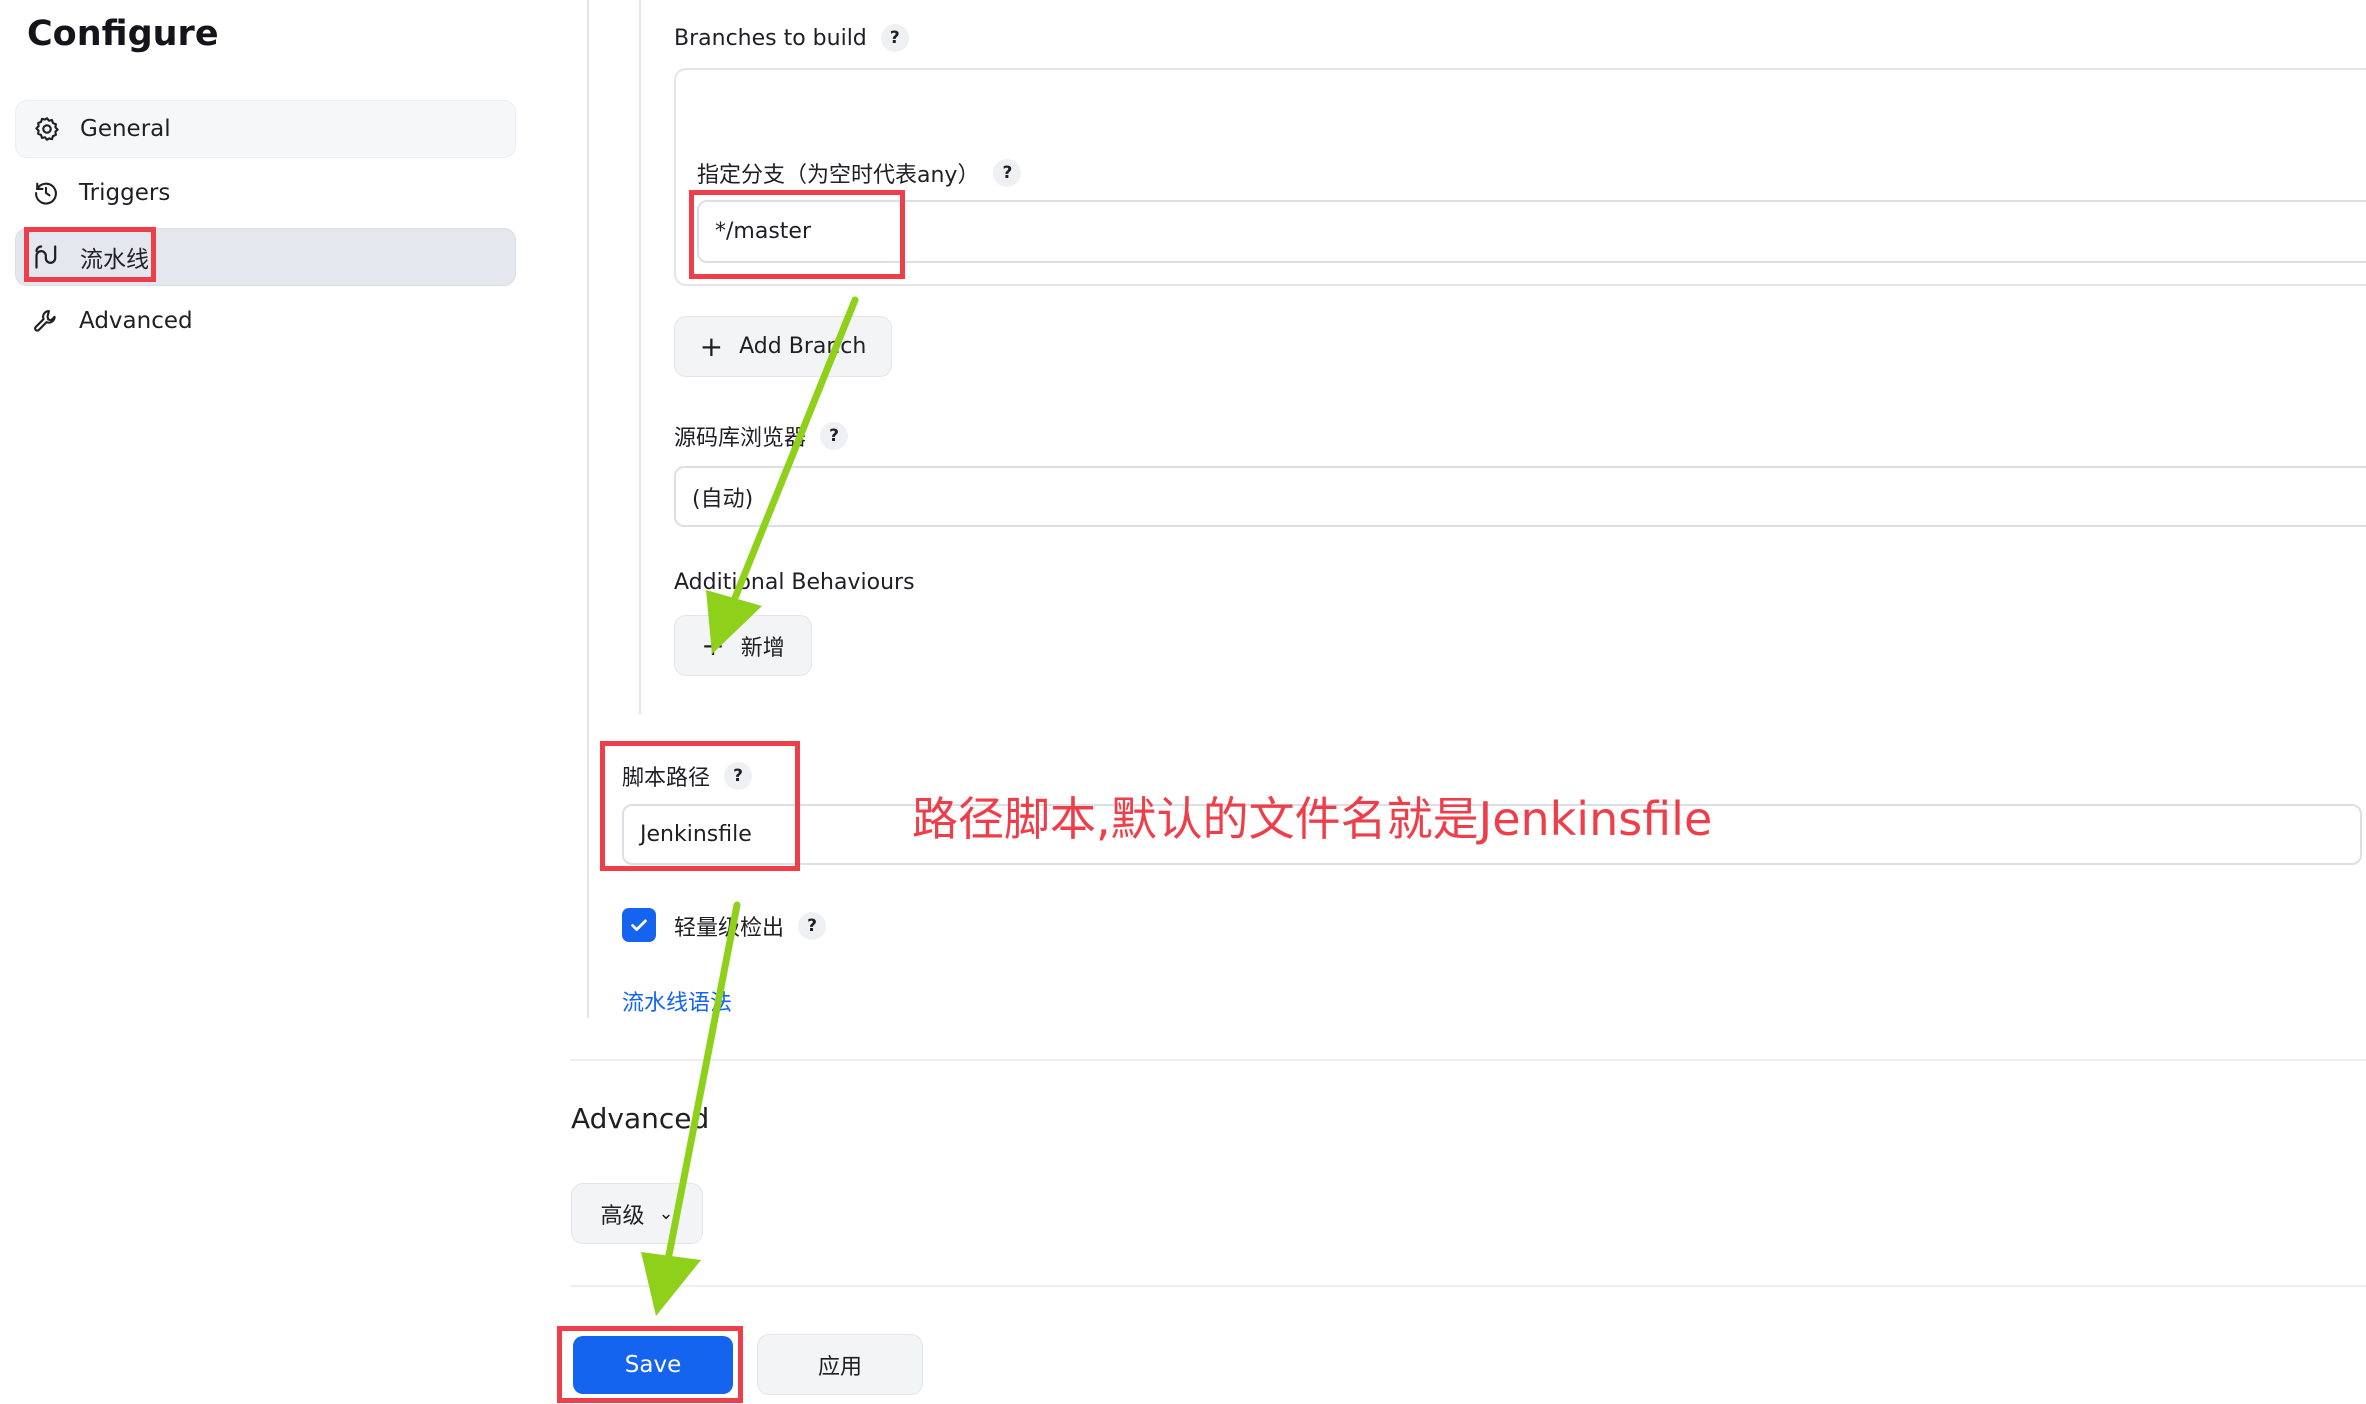 This screenshot has height=1404, width=2366. Describe the element at coordinates (750, 806) in the screenshot. I see `annotation-arrows` at that location.